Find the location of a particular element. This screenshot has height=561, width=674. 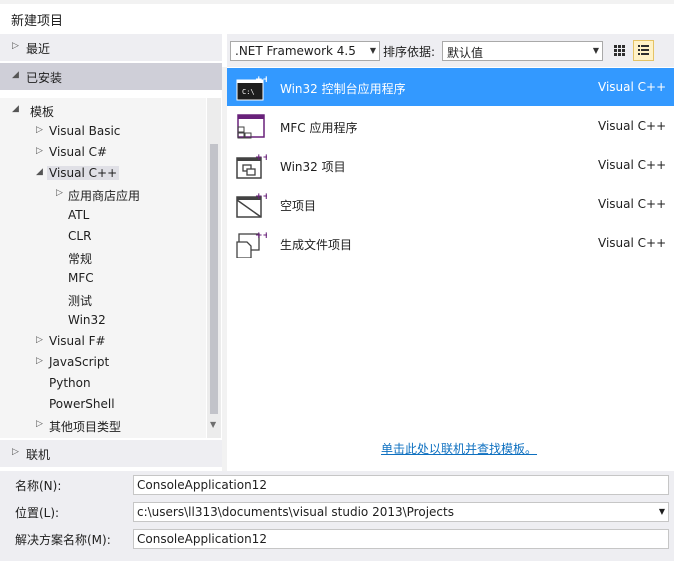

sort-label: 排序依据: is located at coordinates (409, 52).